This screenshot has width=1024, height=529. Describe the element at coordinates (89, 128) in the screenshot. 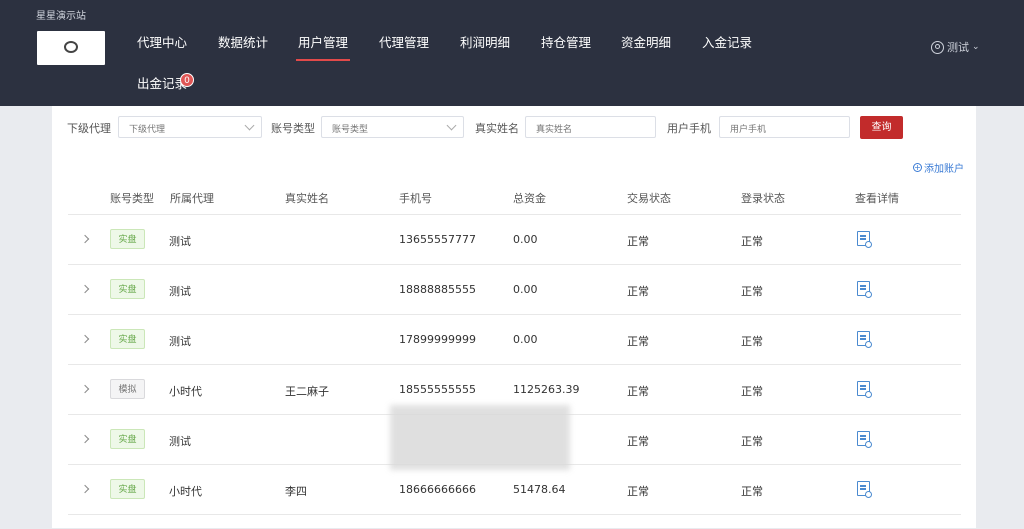

I see `filter-label-agent: 下级代理` at that location.